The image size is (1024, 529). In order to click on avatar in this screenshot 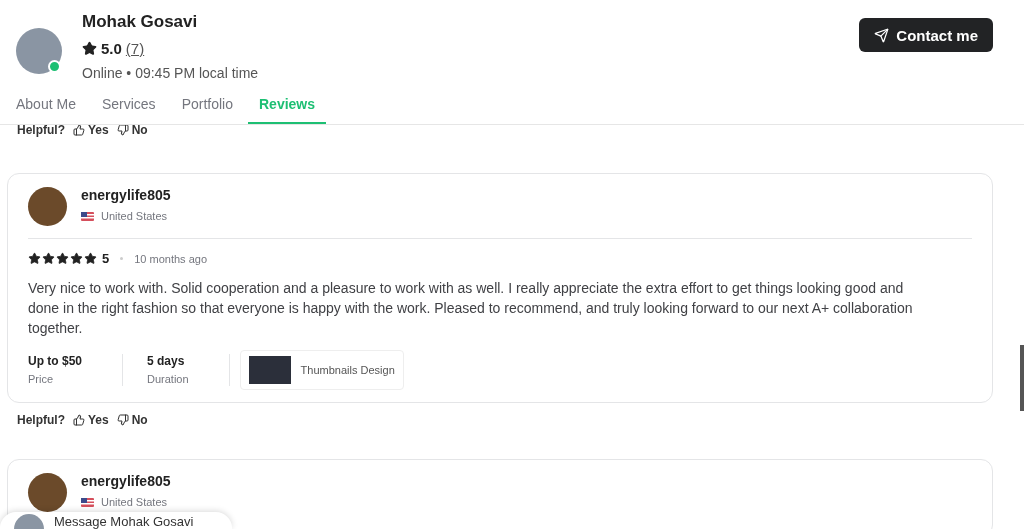, I will do `click(39, 51)`.